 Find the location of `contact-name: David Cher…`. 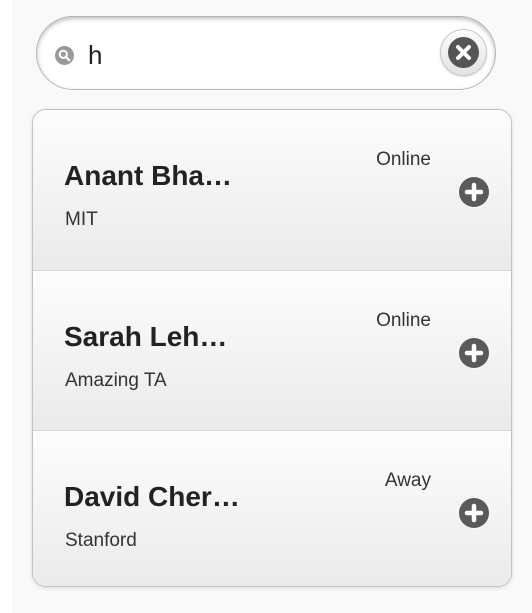

contact-name: David Cher… is located at coordinates (152, 496).